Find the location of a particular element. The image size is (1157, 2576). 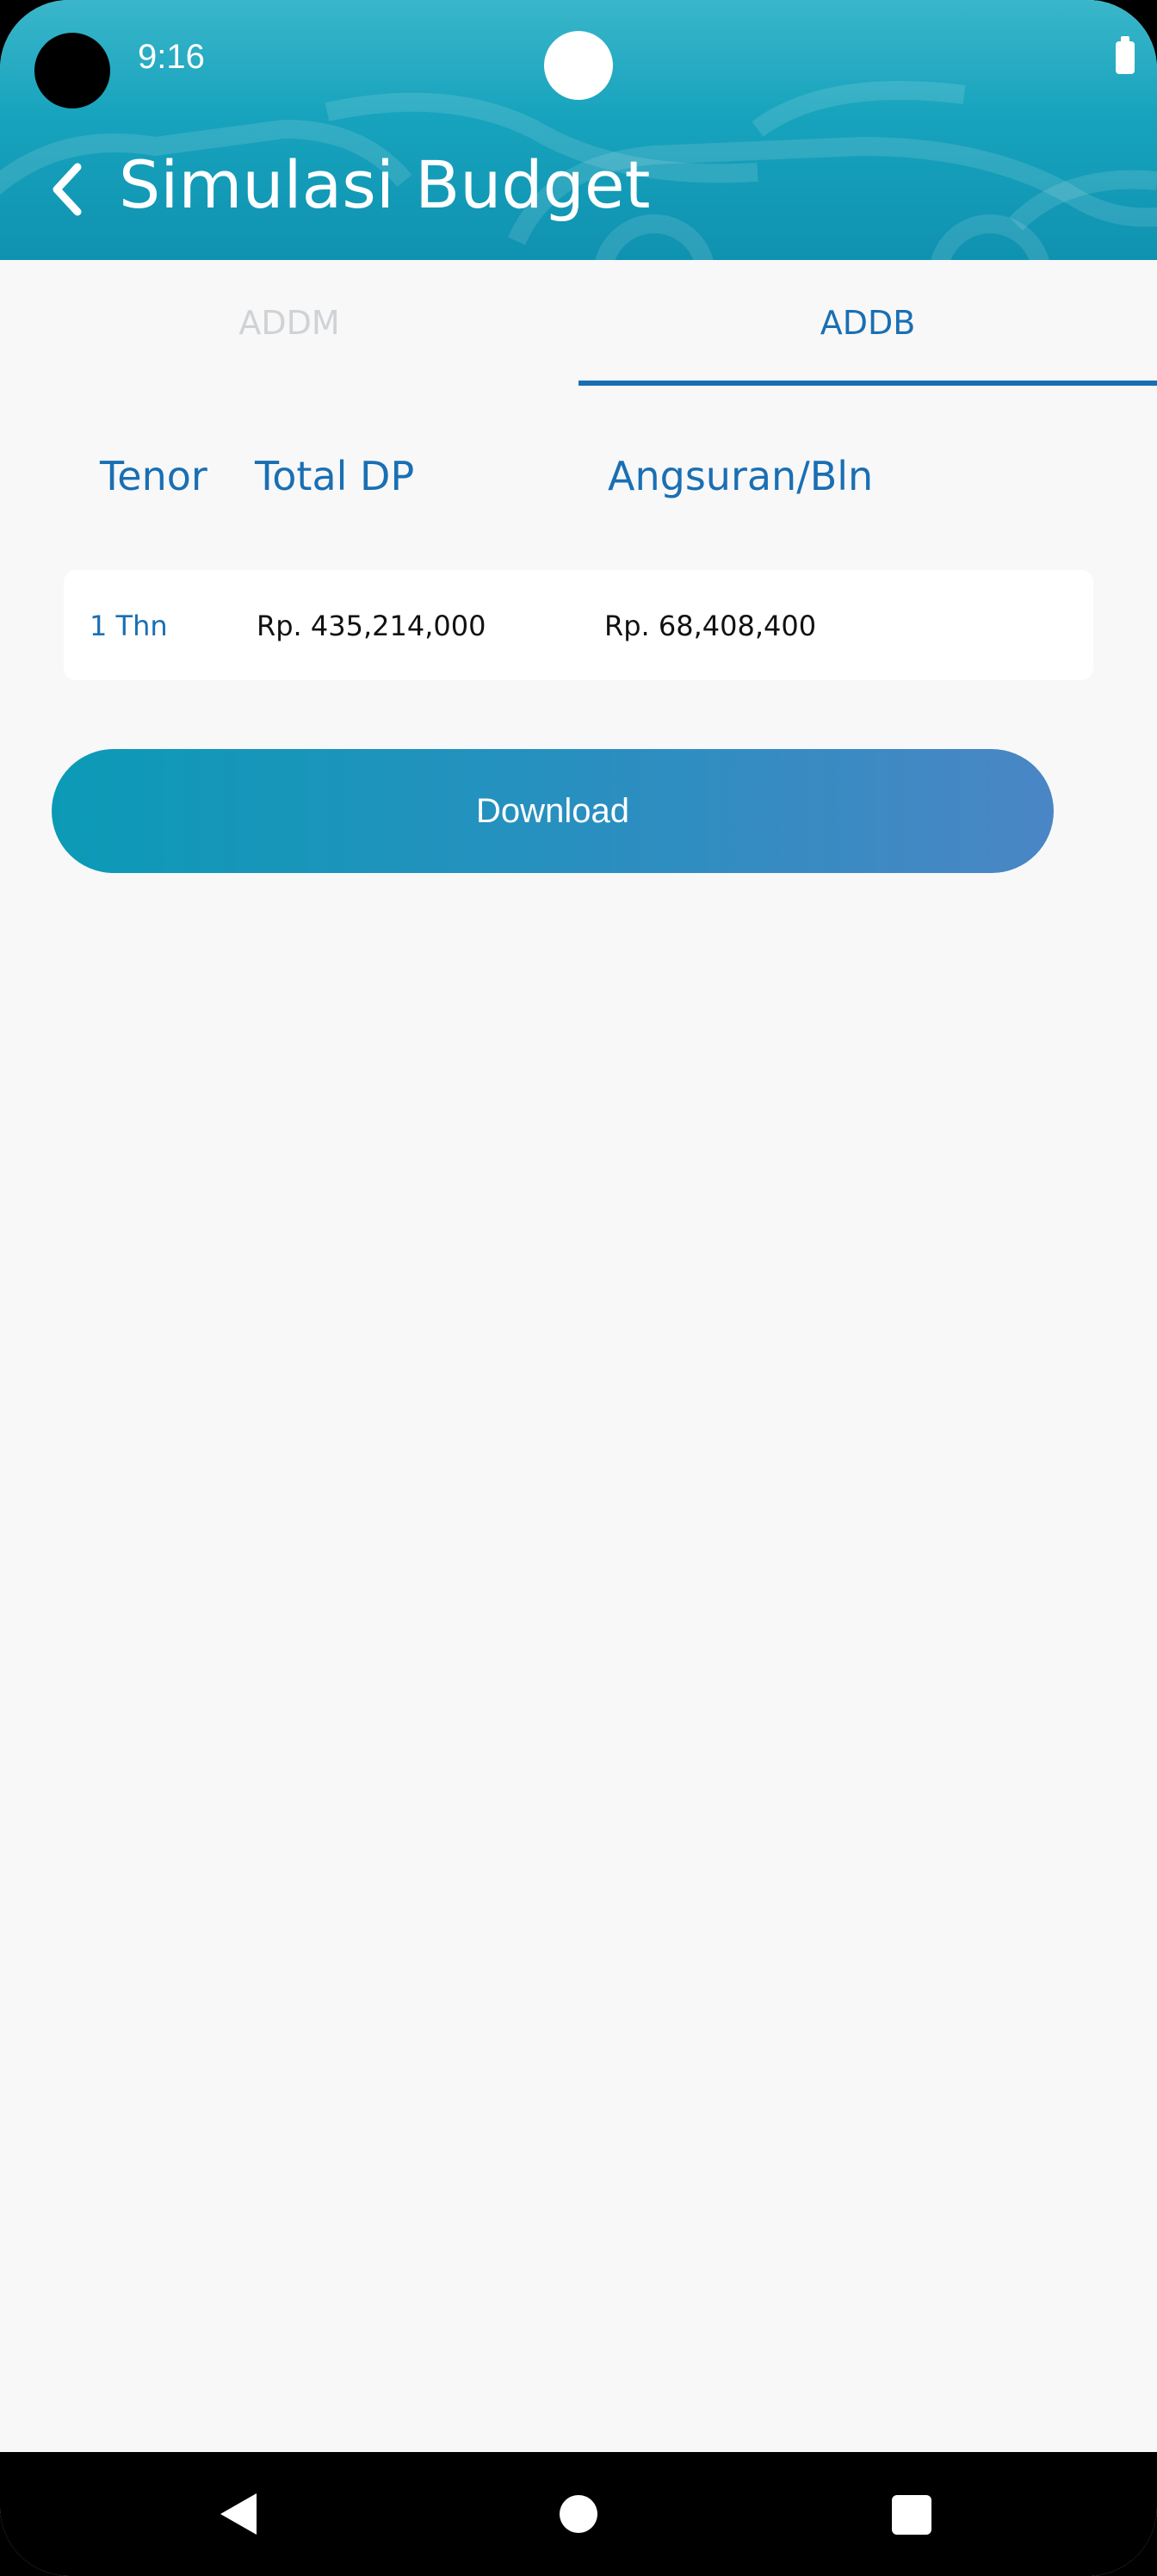

battery-icon is located at coordinates (1125, 55).